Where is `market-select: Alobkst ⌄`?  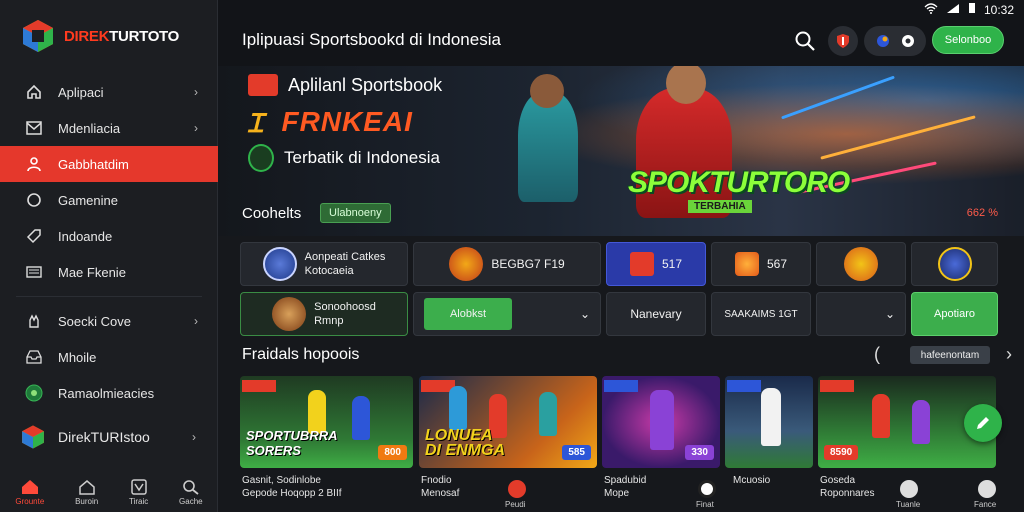
market-select: Alobkst ⌄ is located at coordinates (507, 314).